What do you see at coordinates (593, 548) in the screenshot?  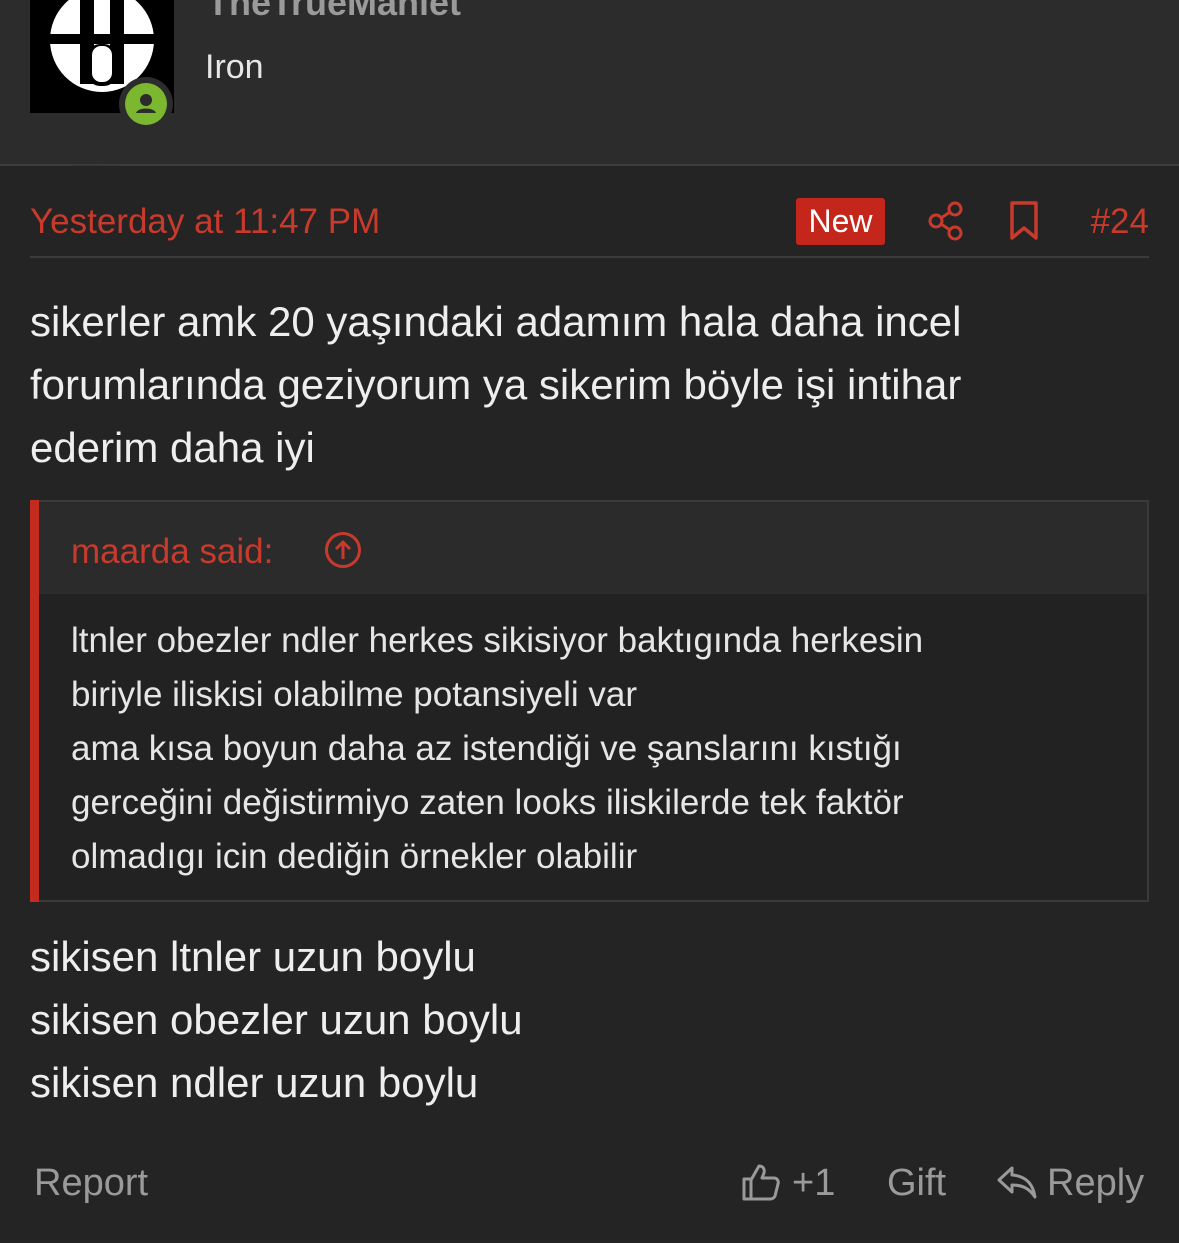 I see `quote-header: maarda said:` at bounding box center [593, 548].